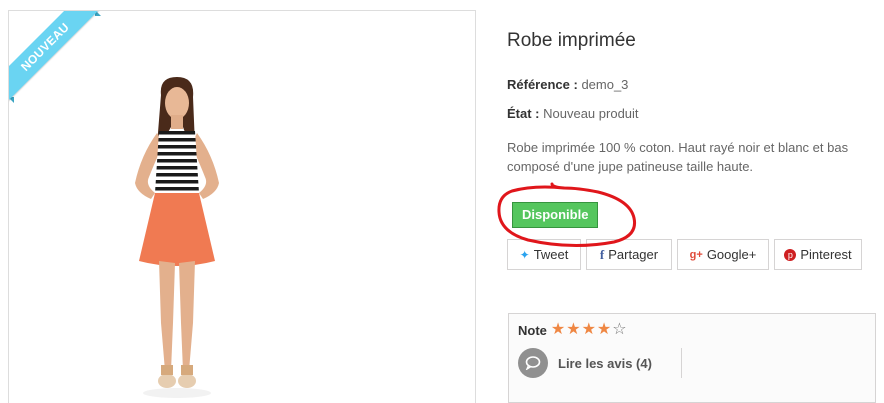 The width and height of the screenshot is (884, 403). I want to click on availability-badge: Disponible, so click(555, 215).